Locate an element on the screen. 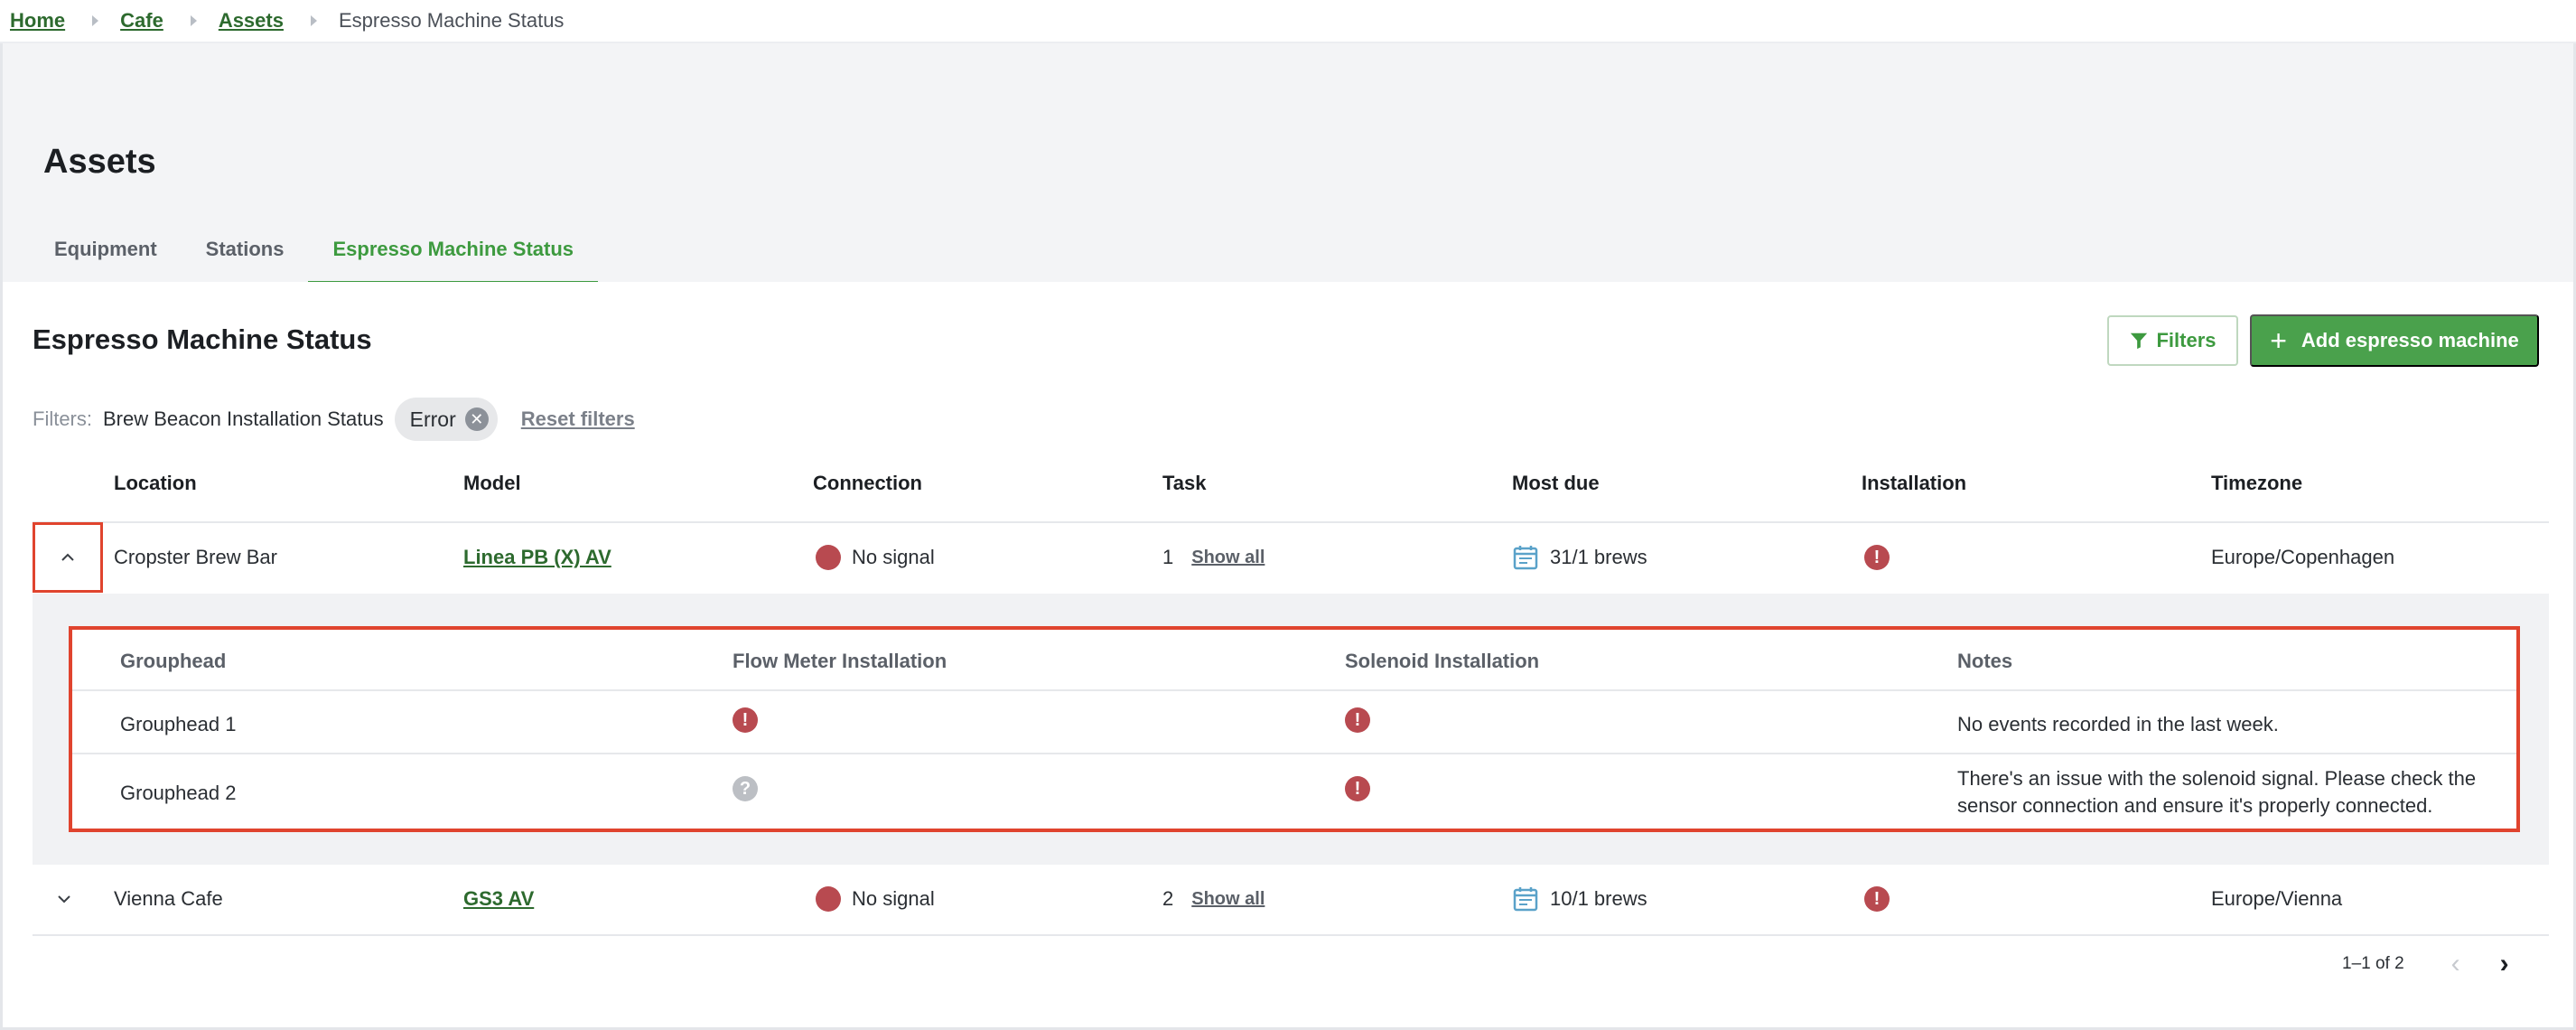 The width and height of the screenshot is (2576, 1030). card-title: Espresso Machine Status is located at coordinates (202, 339).